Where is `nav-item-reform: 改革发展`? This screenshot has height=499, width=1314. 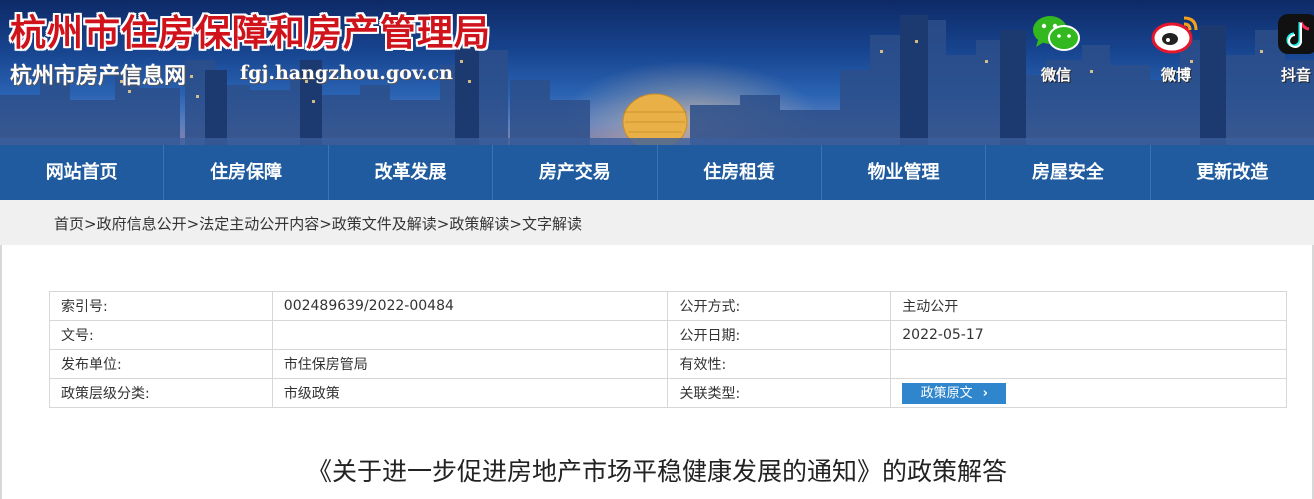 nav-item-reform: 改革发展 is located at coordinates (411, 172).